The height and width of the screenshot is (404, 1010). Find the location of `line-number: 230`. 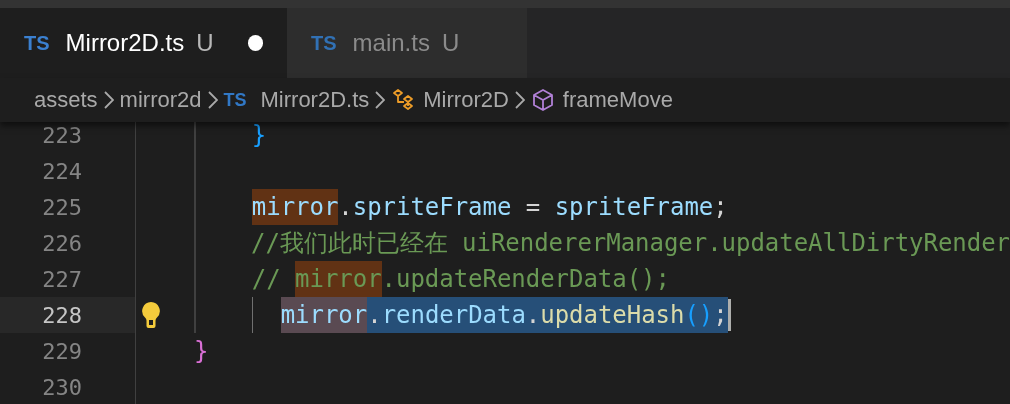

line-number: 230 is located at coordinates (61, 387).